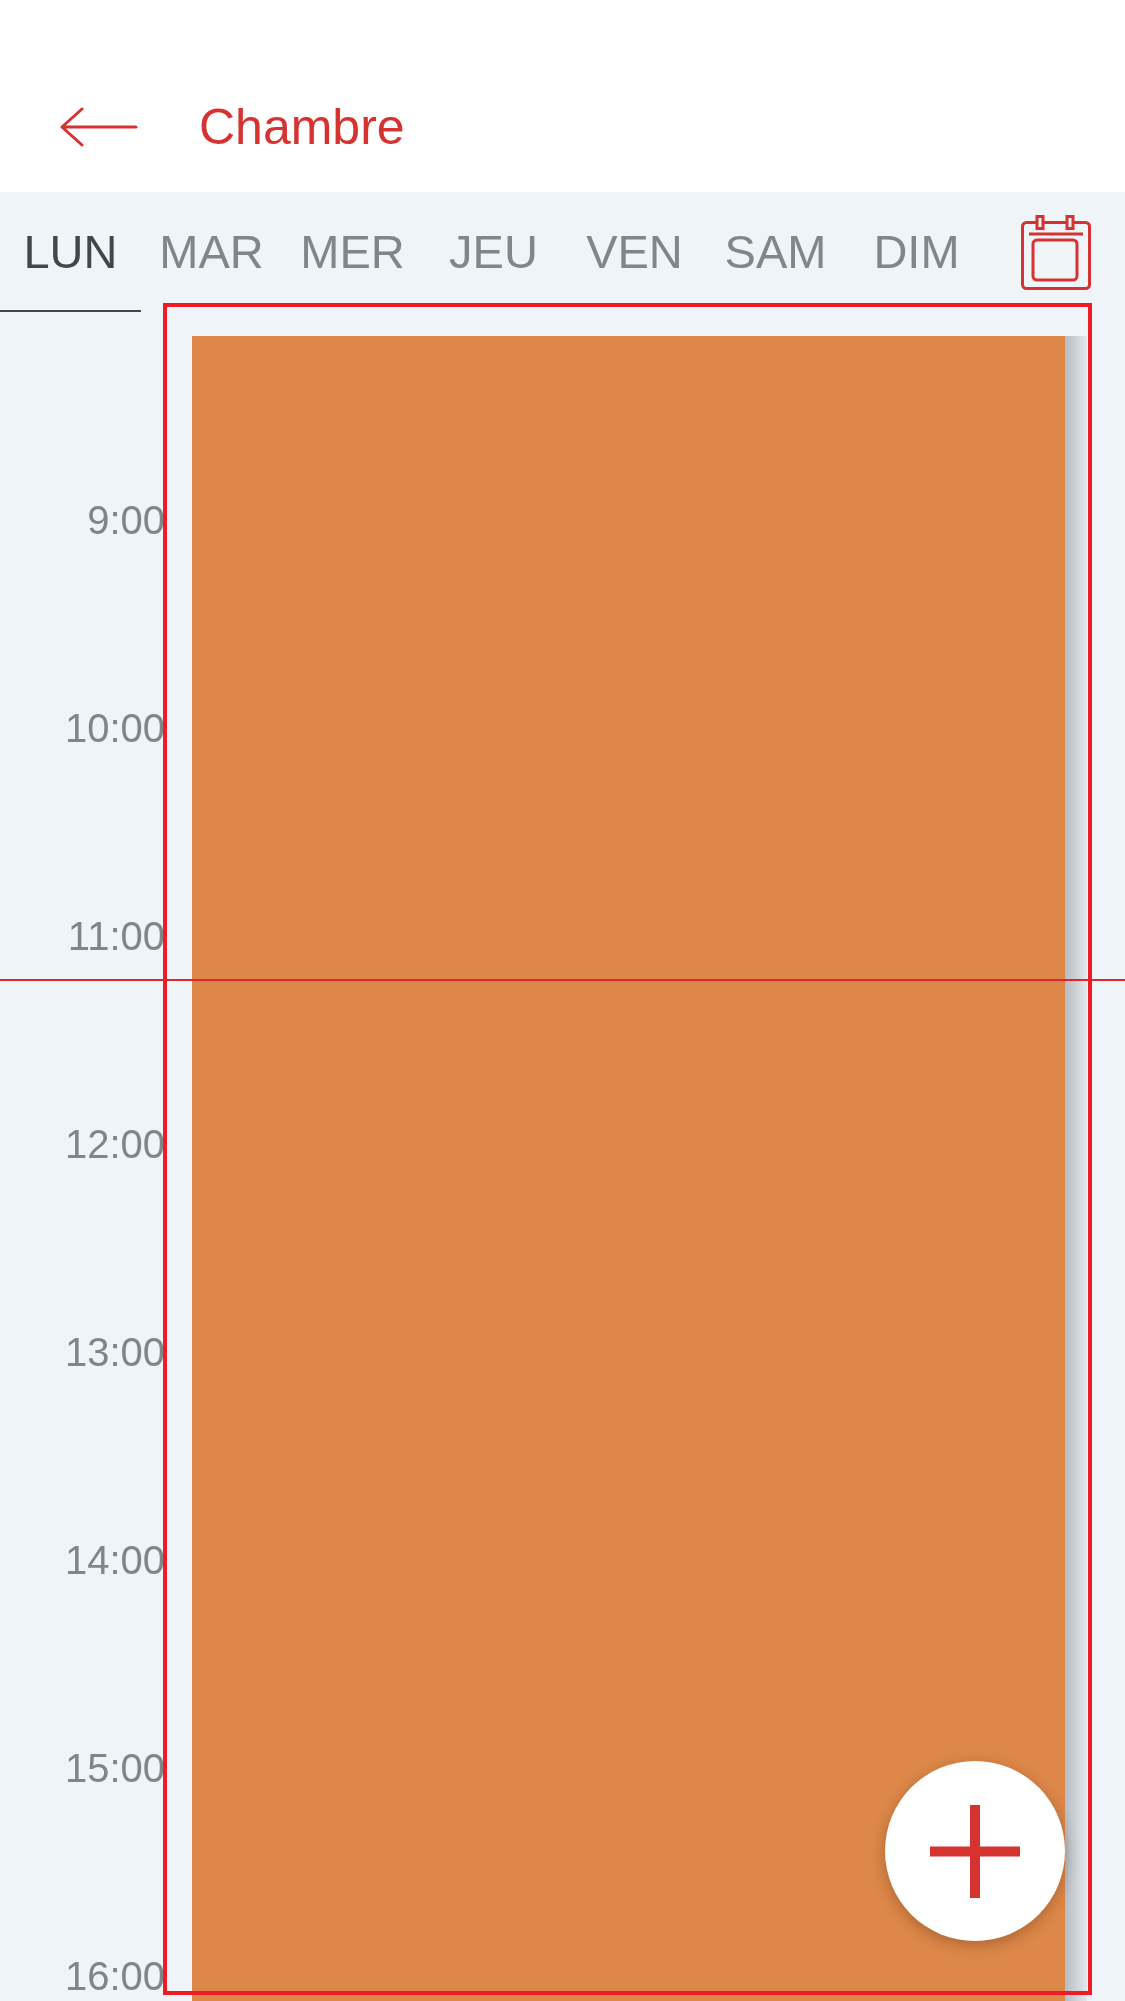 The image size is (1125, 2001). Describe the element at coordinates (114, 1560) in the screenshot. I see `hour-label: 14:00` at that location.